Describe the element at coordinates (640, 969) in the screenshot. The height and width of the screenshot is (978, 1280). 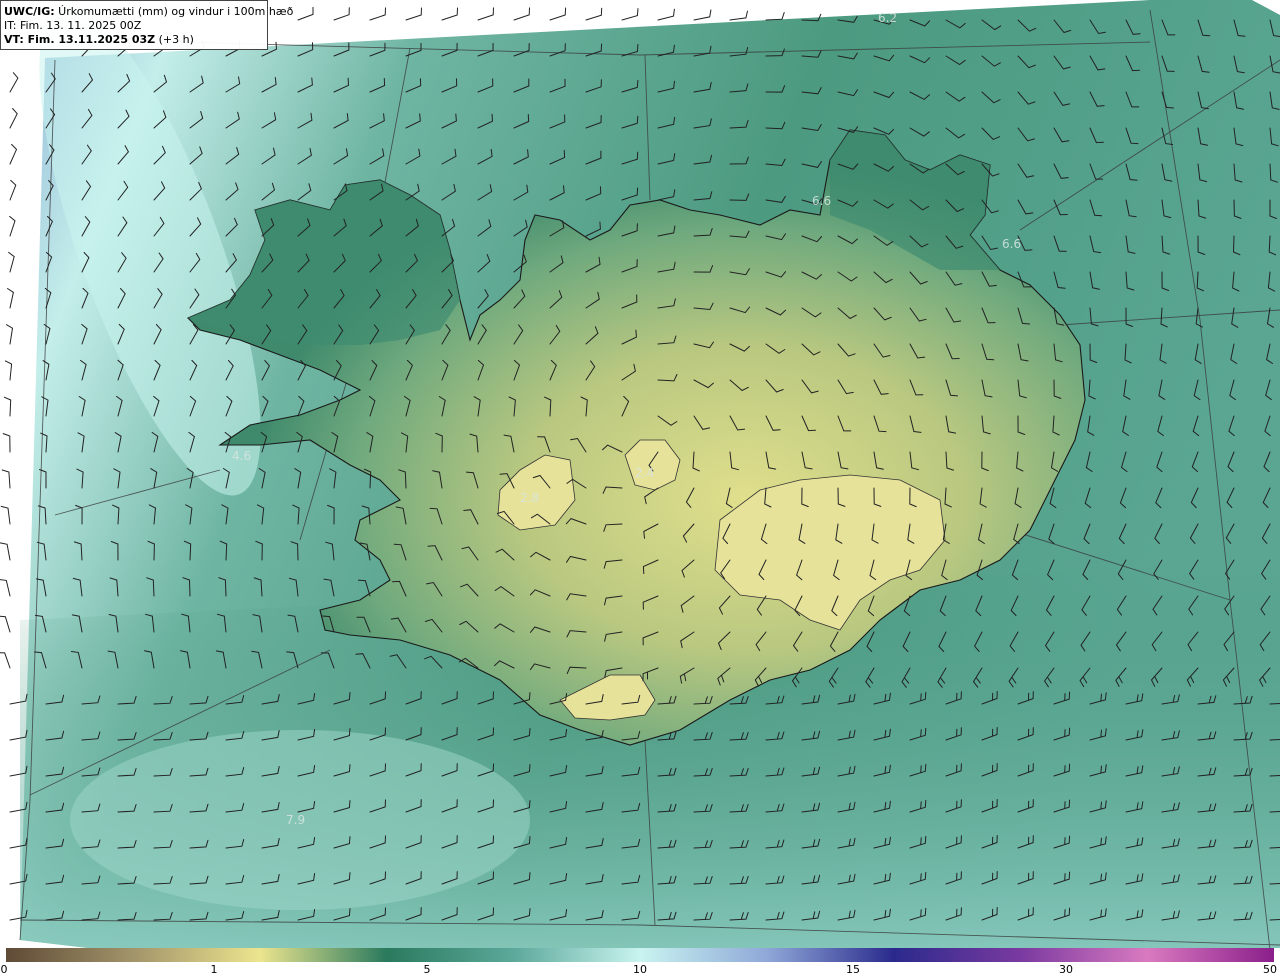
I see `colorbar-tick-label: 10` at that location.